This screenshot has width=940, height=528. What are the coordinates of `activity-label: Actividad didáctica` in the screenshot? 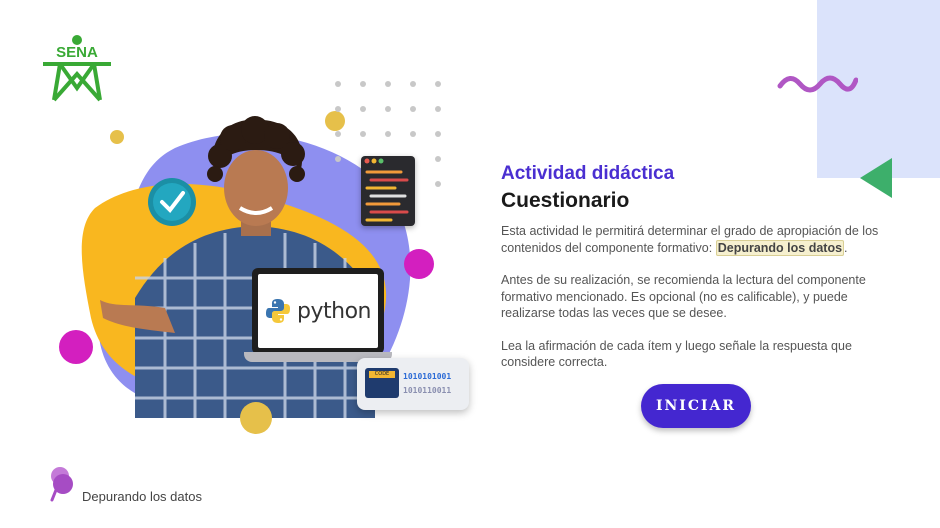 It's located at (588, 173).